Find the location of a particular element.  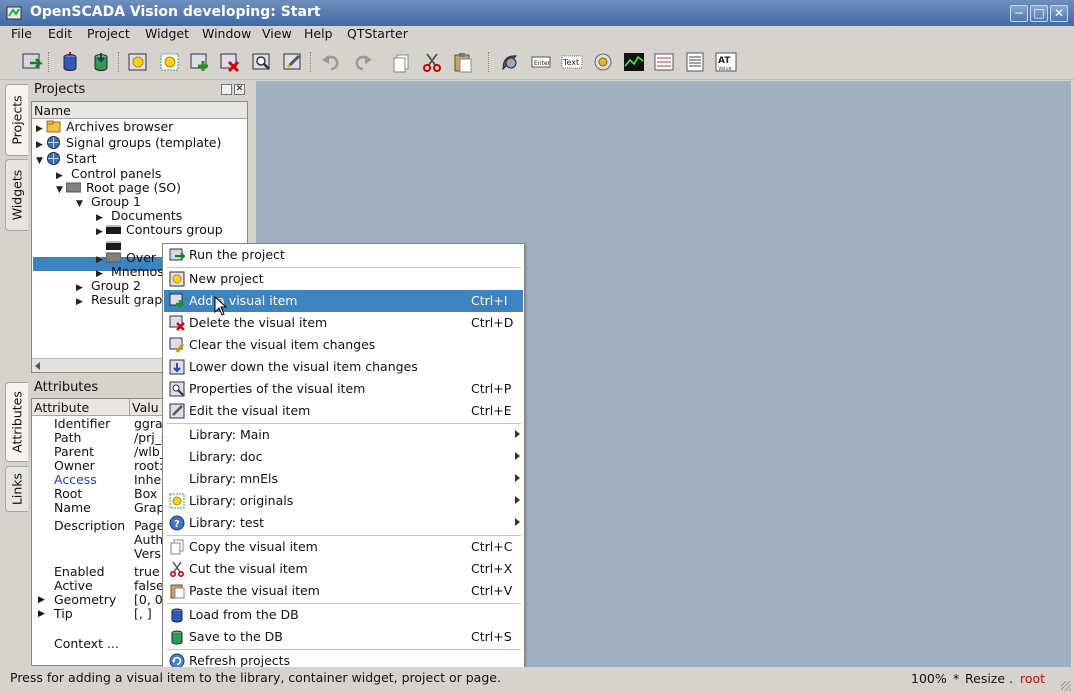

attribute-value: true is located at coordinates (147, 571).